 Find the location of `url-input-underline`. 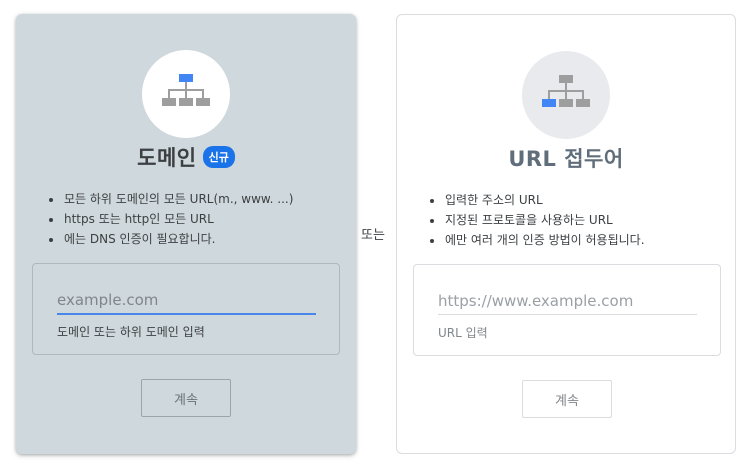

url-input-underline is located at coordinates (567, 314).